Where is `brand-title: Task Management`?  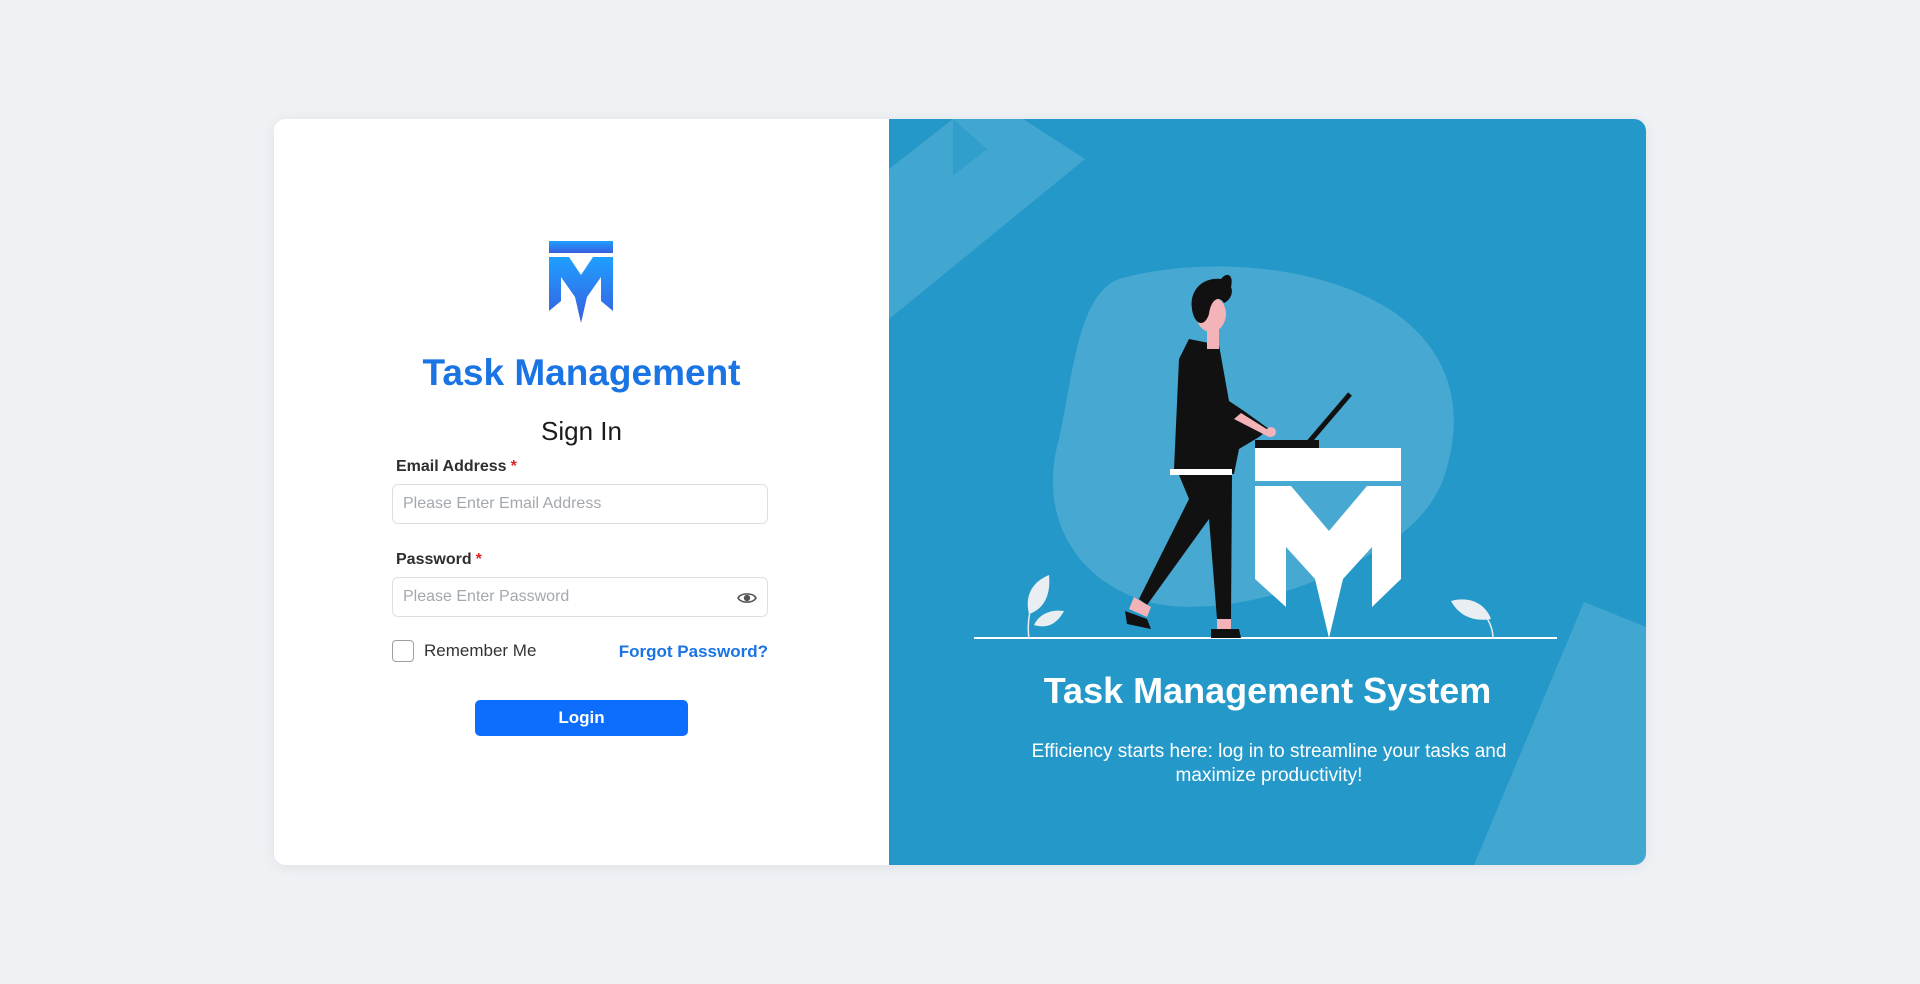
brand-title: Task Management is located at coordinates (581, 372).